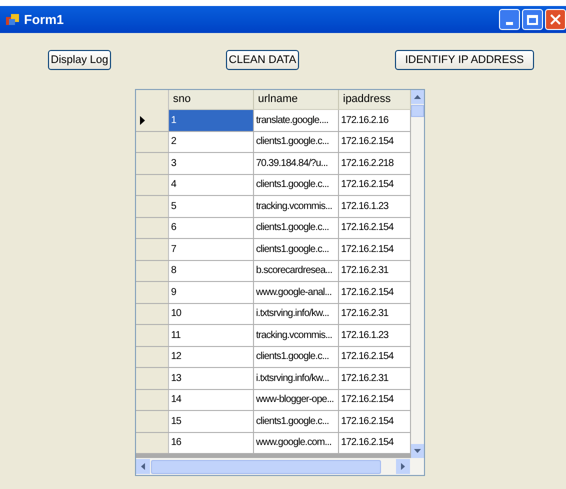 This screenshot has width=566, height=489. I want to click on display-log-button: Display Log, so click(79, 60).